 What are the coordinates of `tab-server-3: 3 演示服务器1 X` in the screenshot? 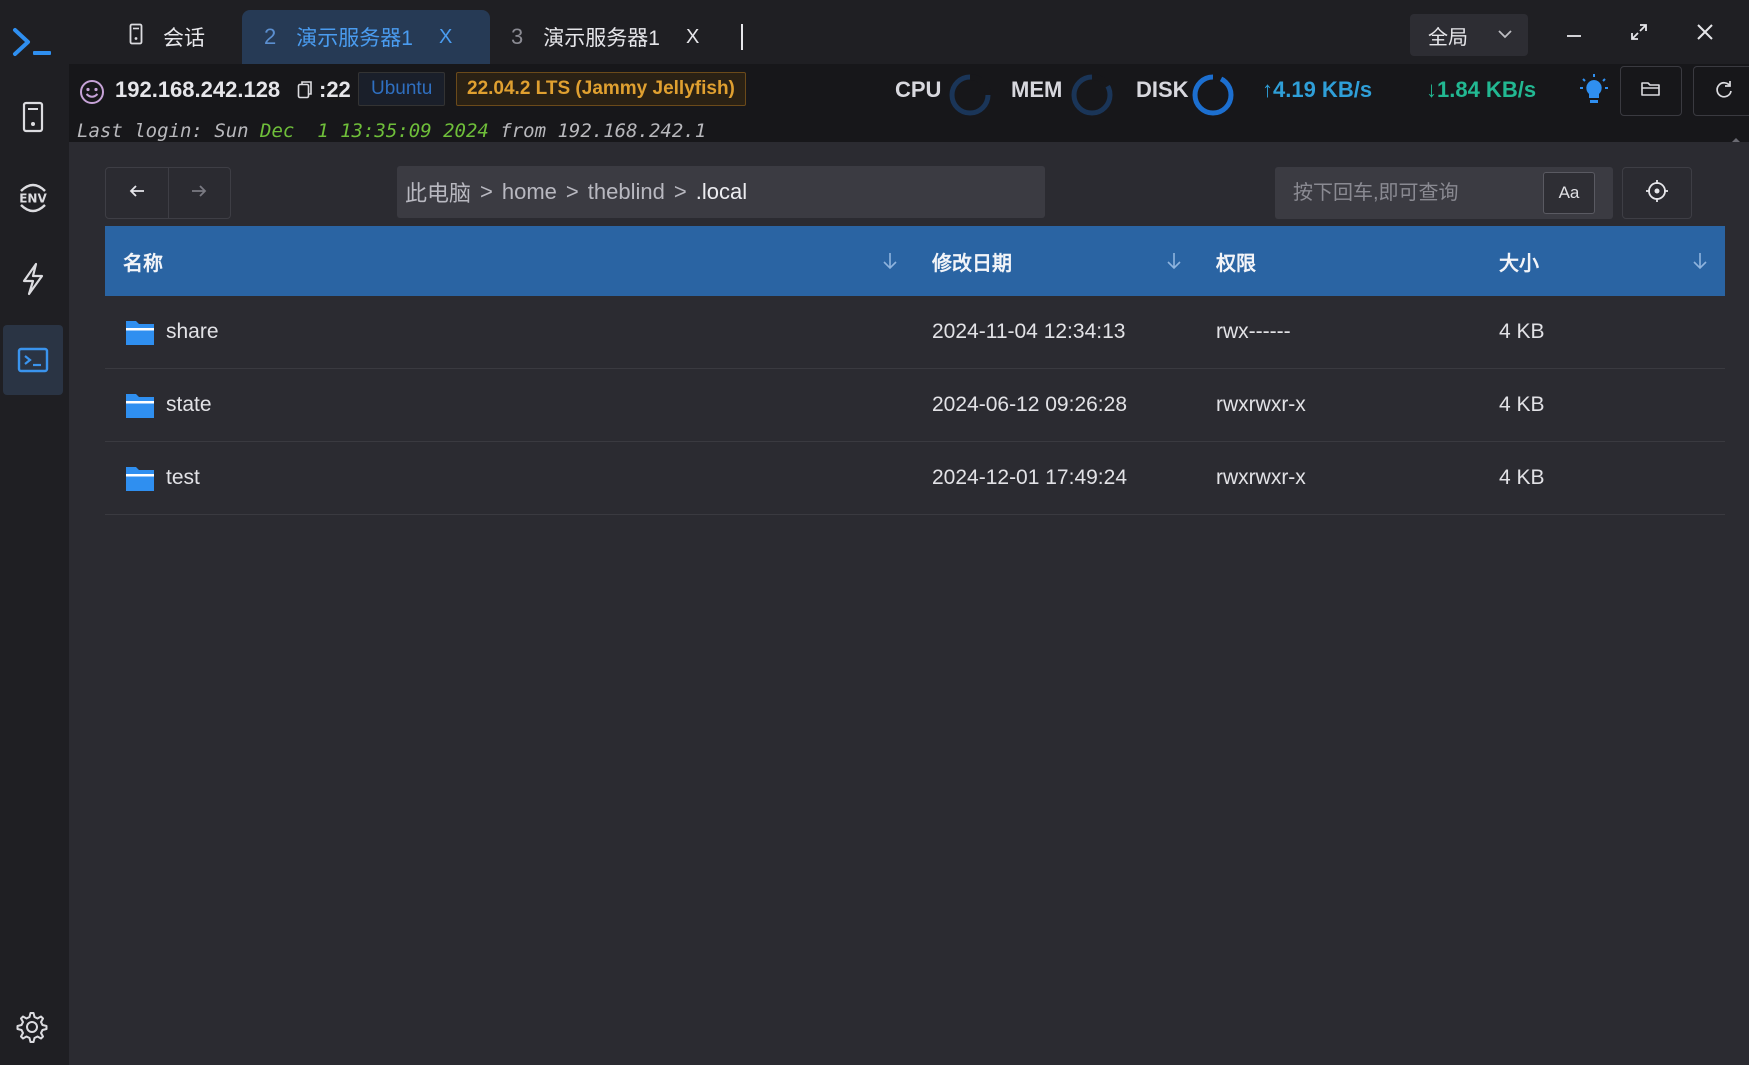 It's located at (605, 37).